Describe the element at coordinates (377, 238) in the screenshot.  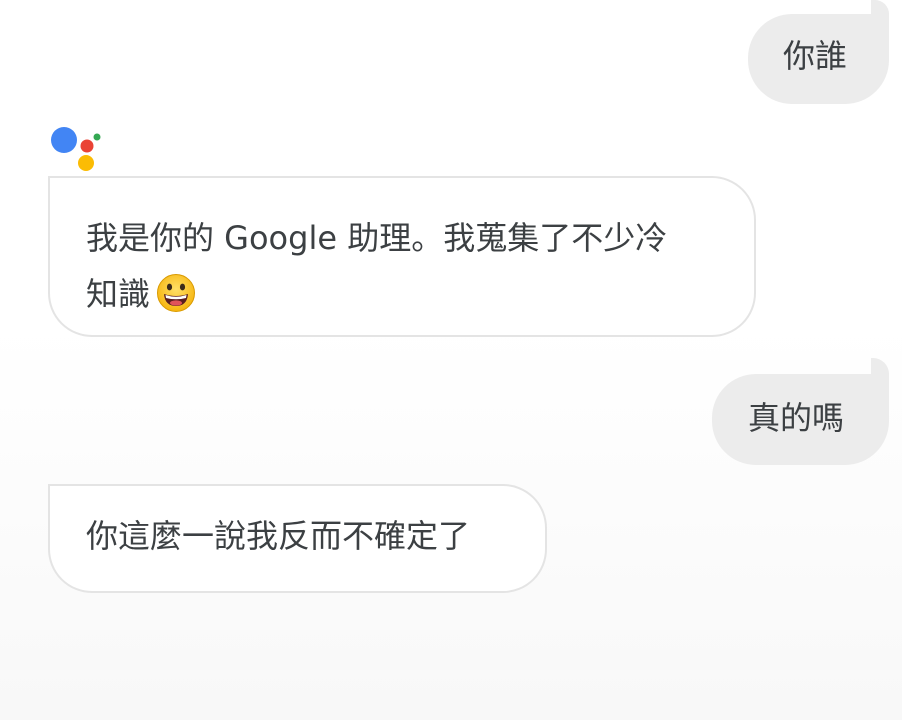
I see `assistant-message-line: 我是你的 Google 助理。我蒐集了不少冷` at that location.